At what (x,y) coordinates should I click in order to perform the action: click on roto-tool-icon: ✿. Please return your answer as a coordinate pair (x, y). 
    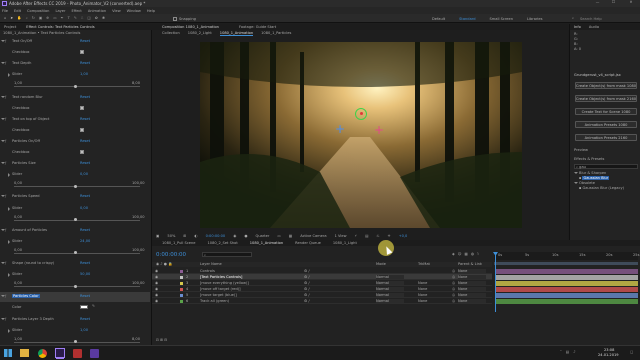
    Looking at the image, I should click on (96, 18).